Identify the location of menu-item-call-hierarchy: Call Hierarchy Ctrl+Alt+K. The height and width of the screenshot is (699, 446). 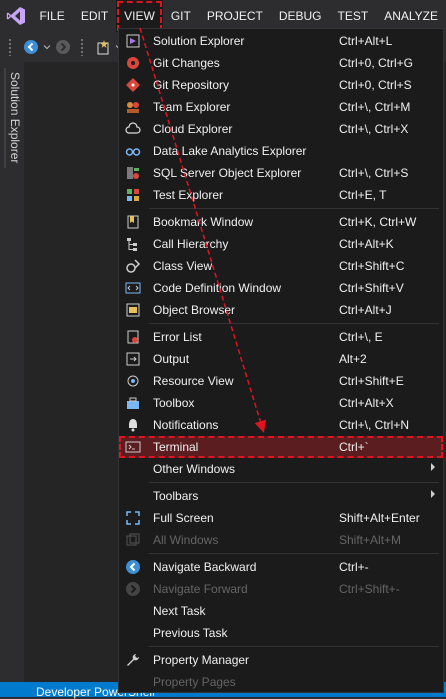
(281, 244).